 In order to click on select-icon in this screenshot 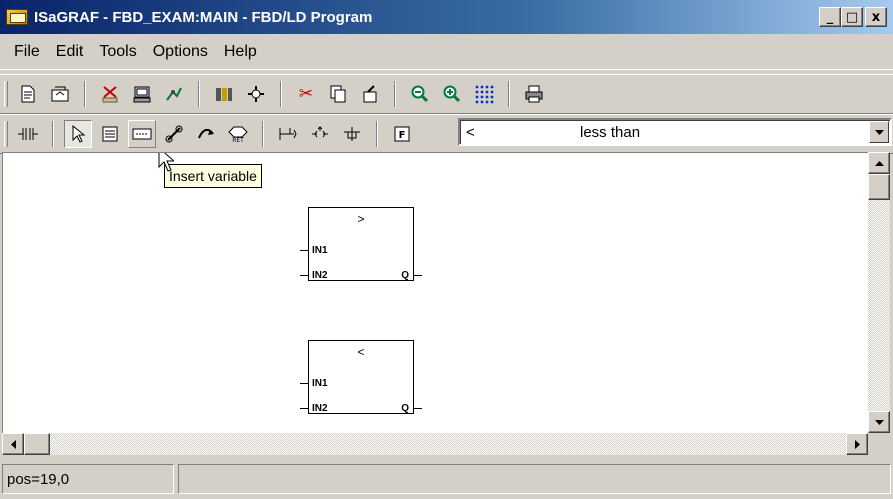, I will do `click(78, 134)`.